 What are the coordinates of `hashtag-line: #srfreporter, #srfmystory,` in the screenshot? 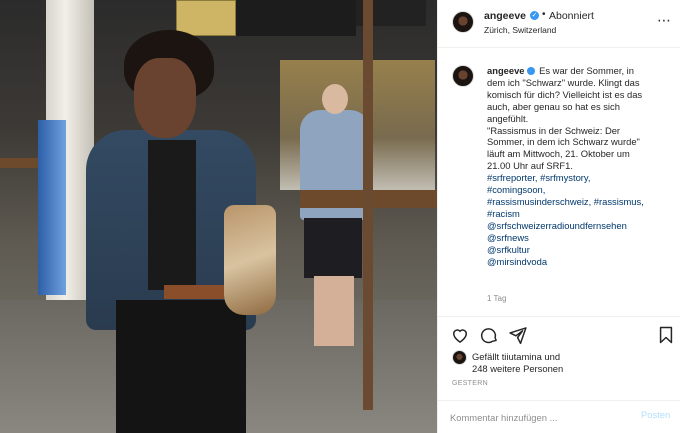 It's located at (581, 178).